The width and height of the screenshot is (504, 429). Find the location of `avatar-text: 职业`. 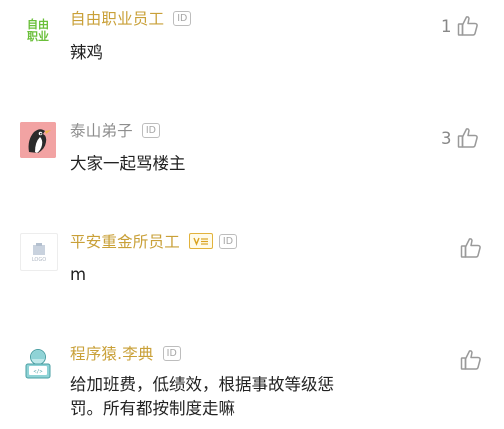

avatar-text: 职业 is located at coordinates (38, 36).